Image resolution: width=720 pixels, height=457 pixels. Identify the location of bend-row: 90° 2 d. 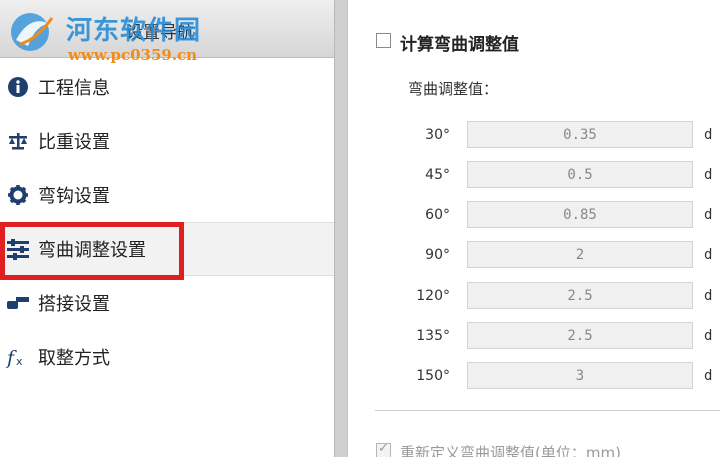
(534, 255).